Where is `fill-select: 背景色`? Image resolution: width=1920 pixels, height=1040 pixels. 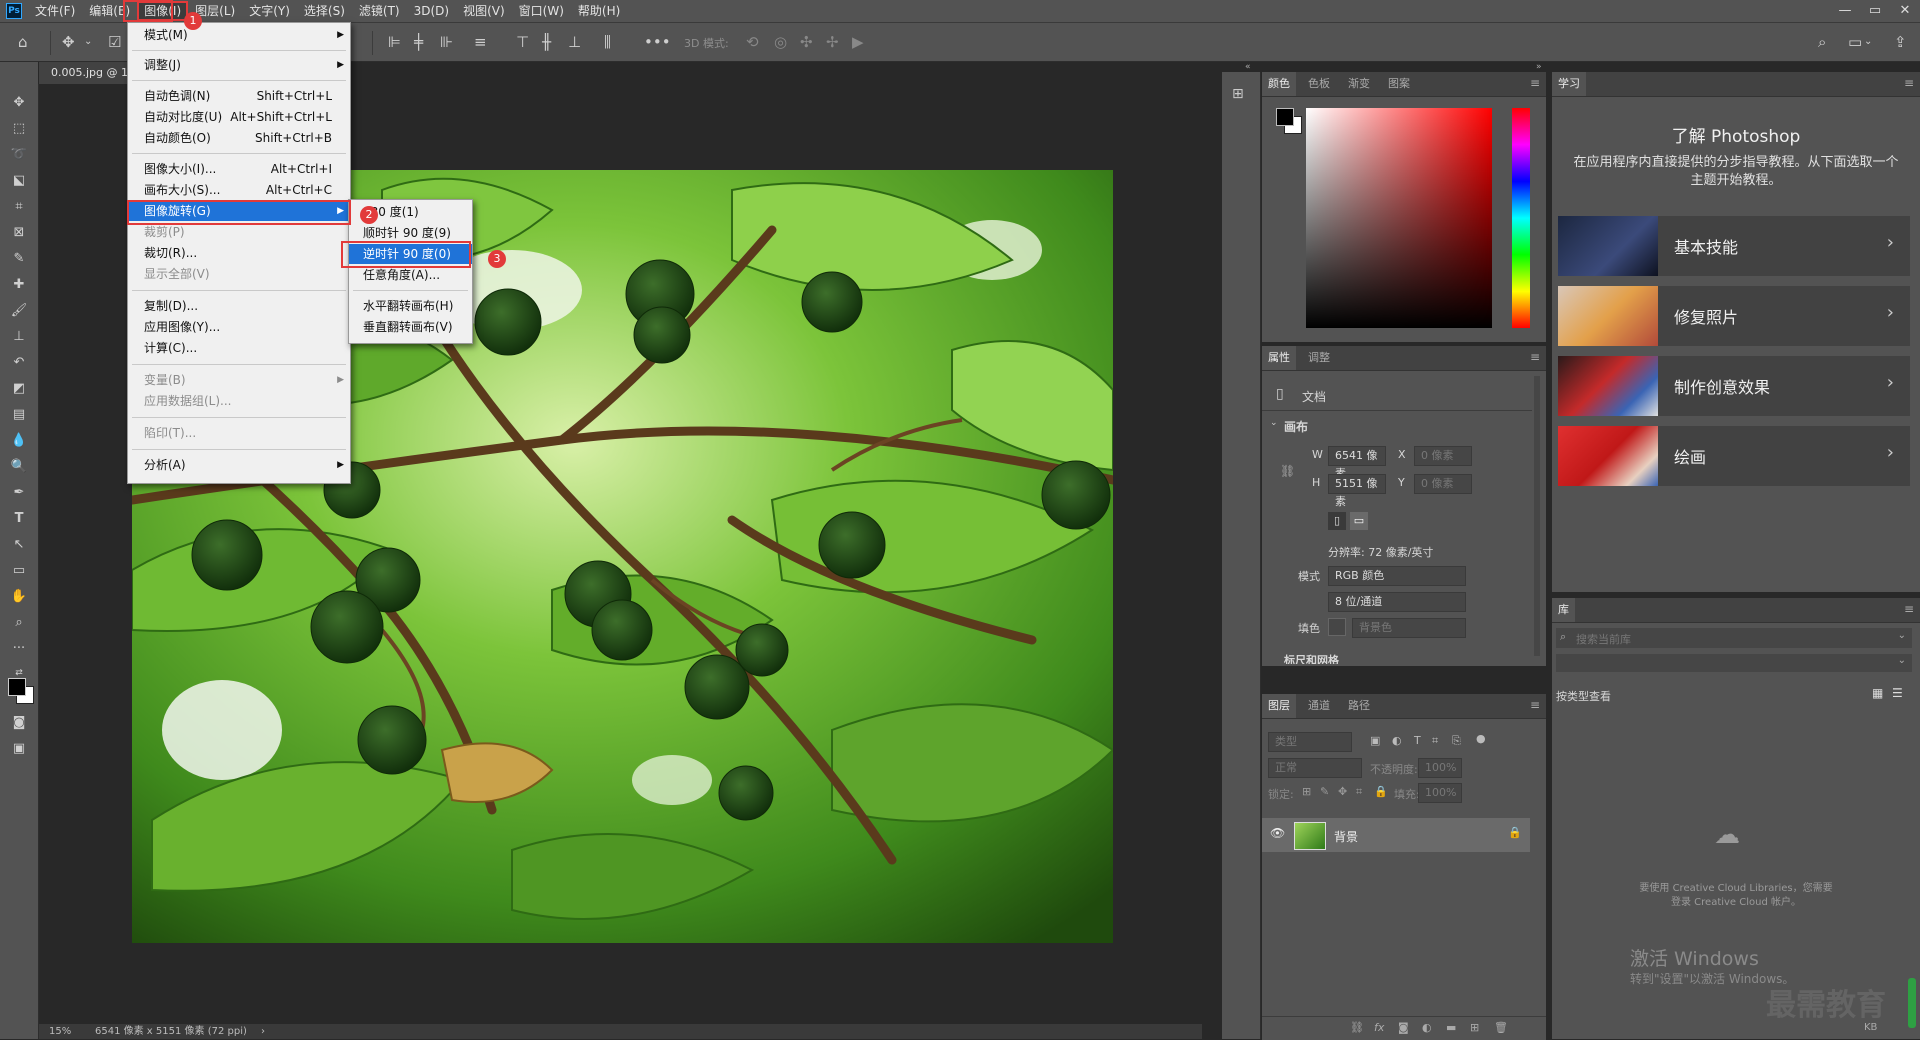 fill-select: 背景色 is located at coordinates (1409, 628).